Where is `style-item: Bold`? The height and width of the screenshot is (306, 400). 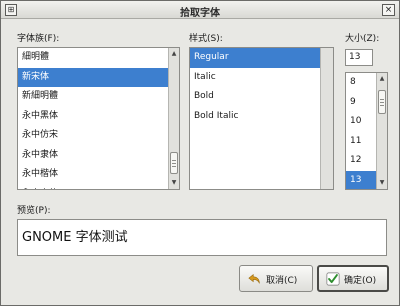 style-item: Bold is located at coordinates (261, 97).